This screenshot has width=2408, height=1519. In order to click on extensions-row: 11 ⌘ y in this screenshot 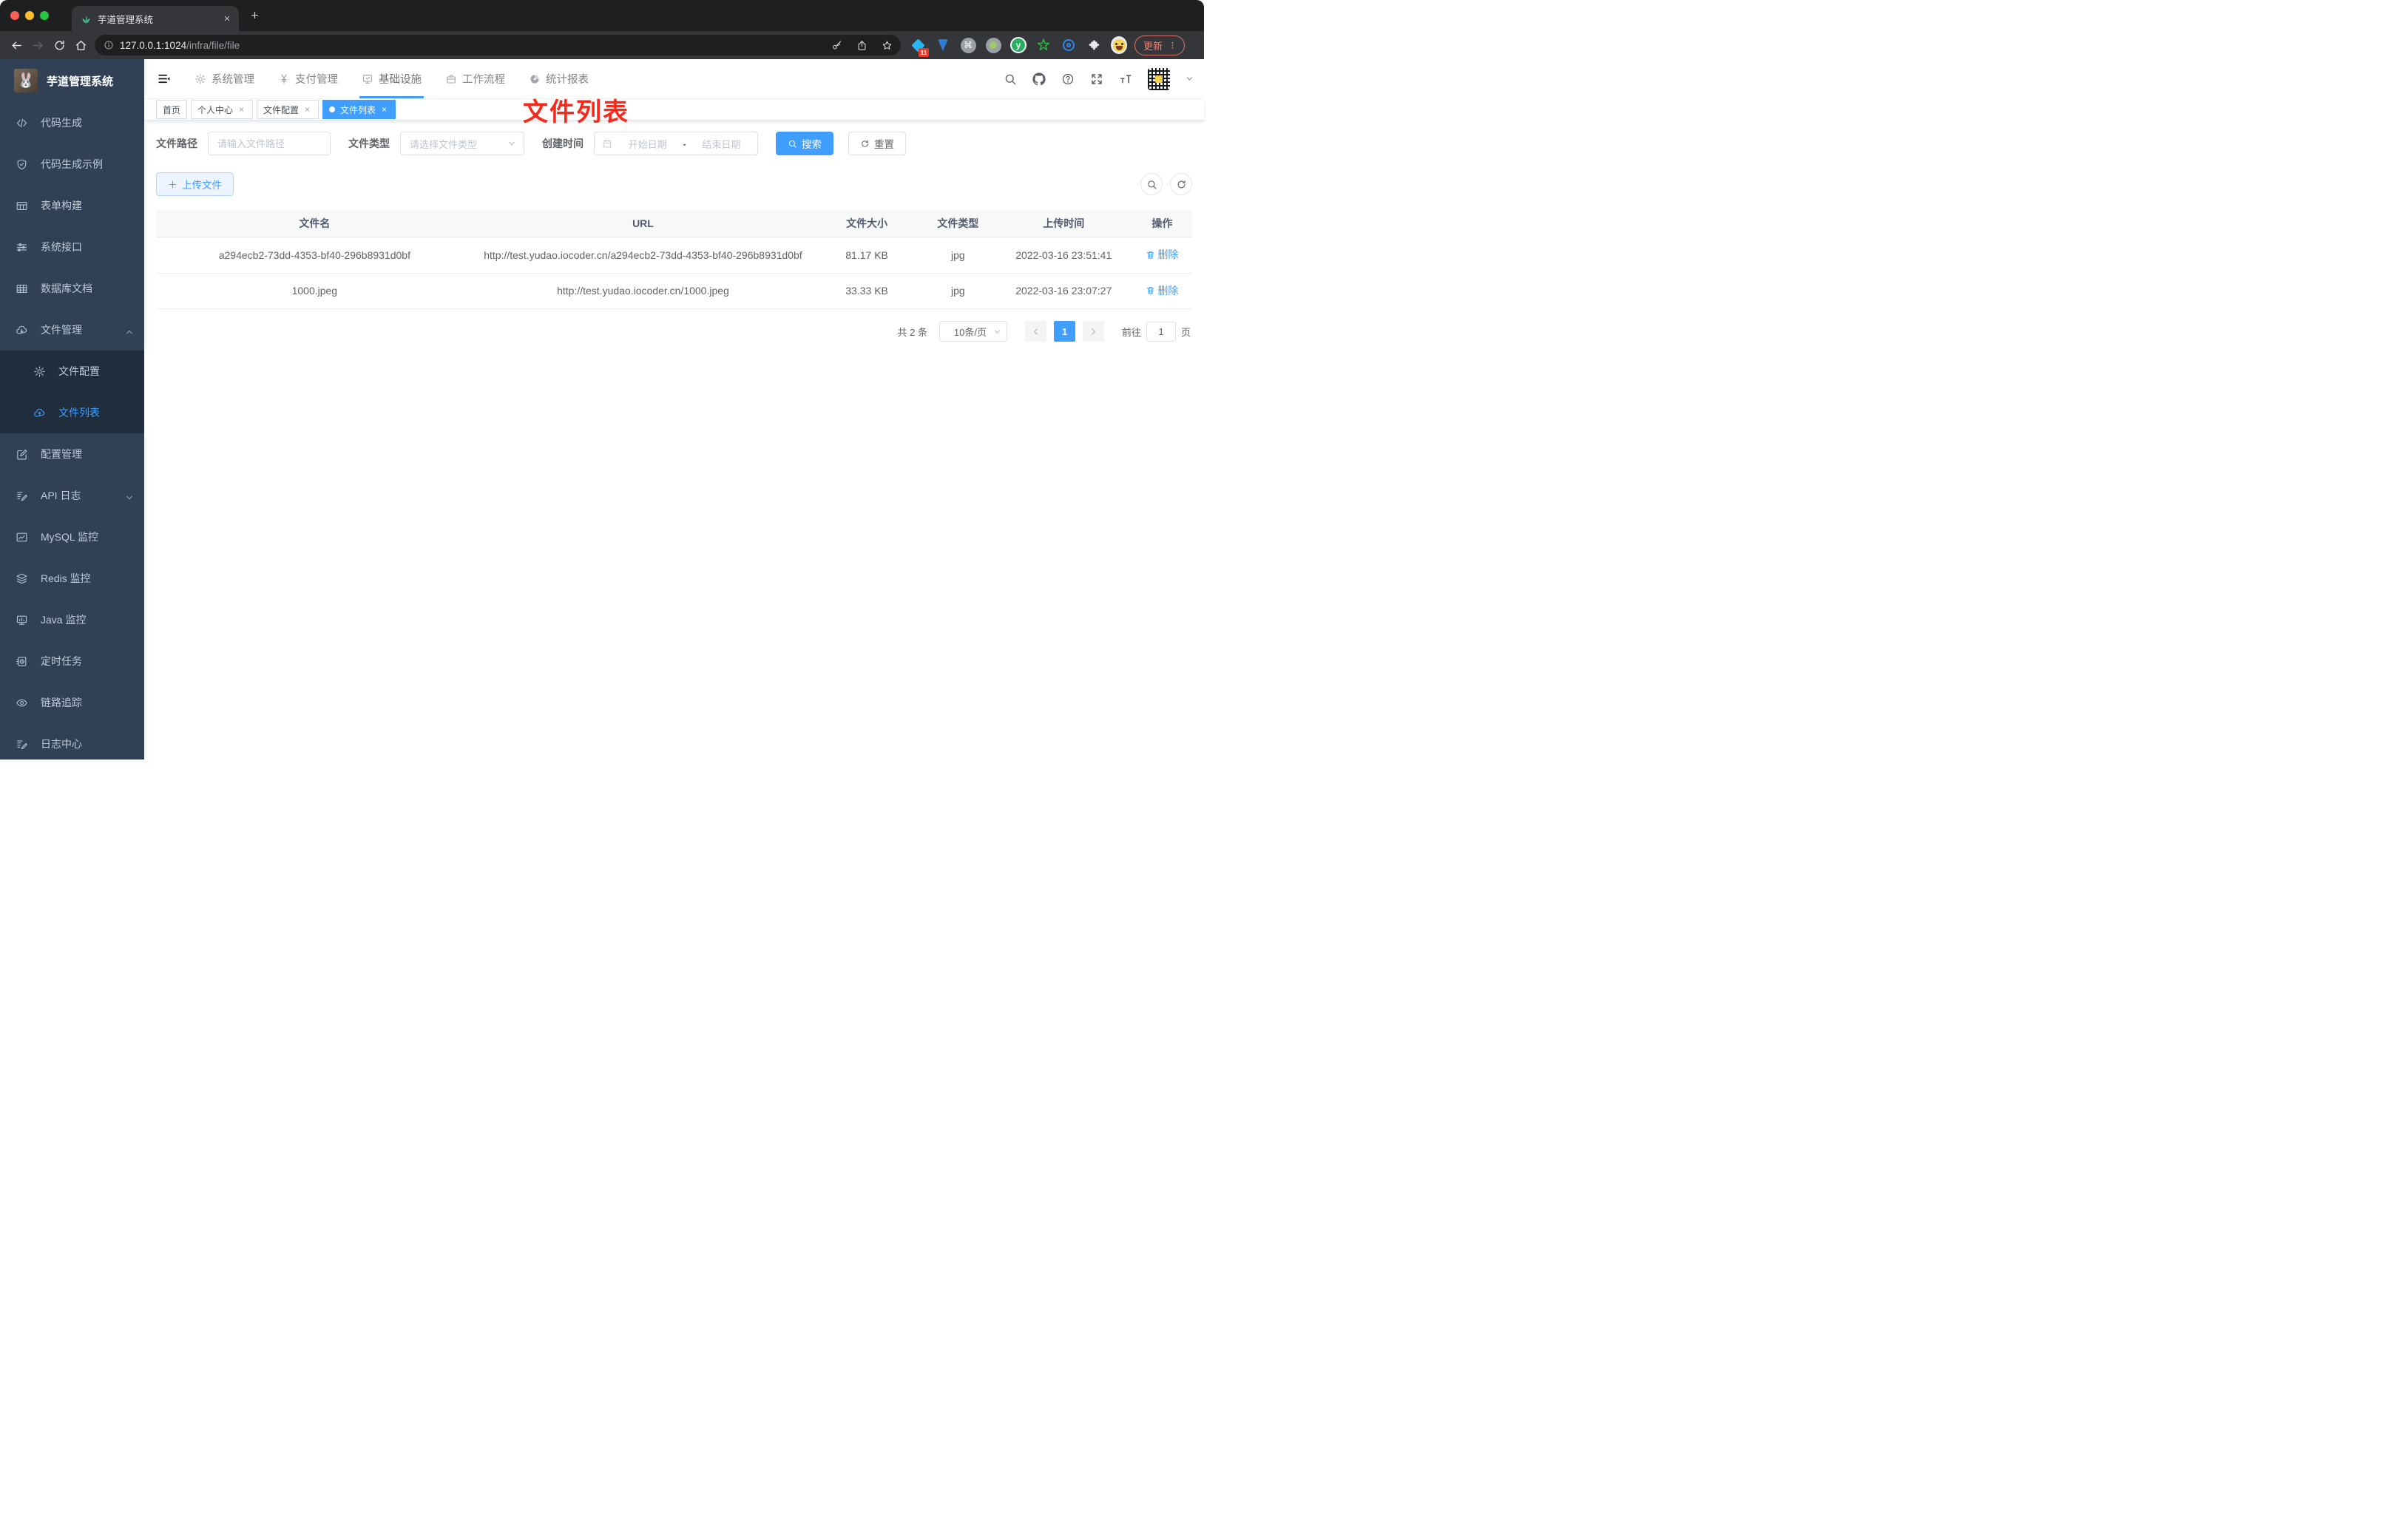, I will do `click(1018, 46)`.